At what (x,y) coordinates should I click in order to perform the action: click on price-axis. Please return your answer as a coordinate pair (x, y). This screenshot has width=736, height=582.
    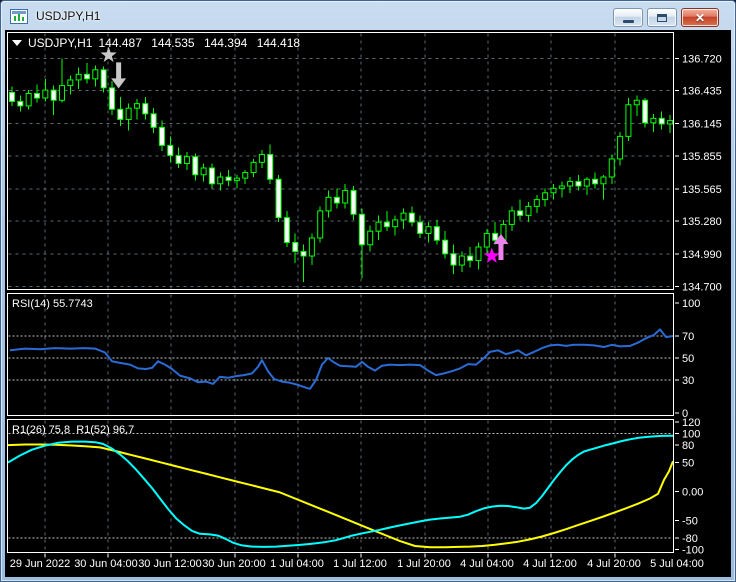
    Looking at the image, I should click on (703, 291).